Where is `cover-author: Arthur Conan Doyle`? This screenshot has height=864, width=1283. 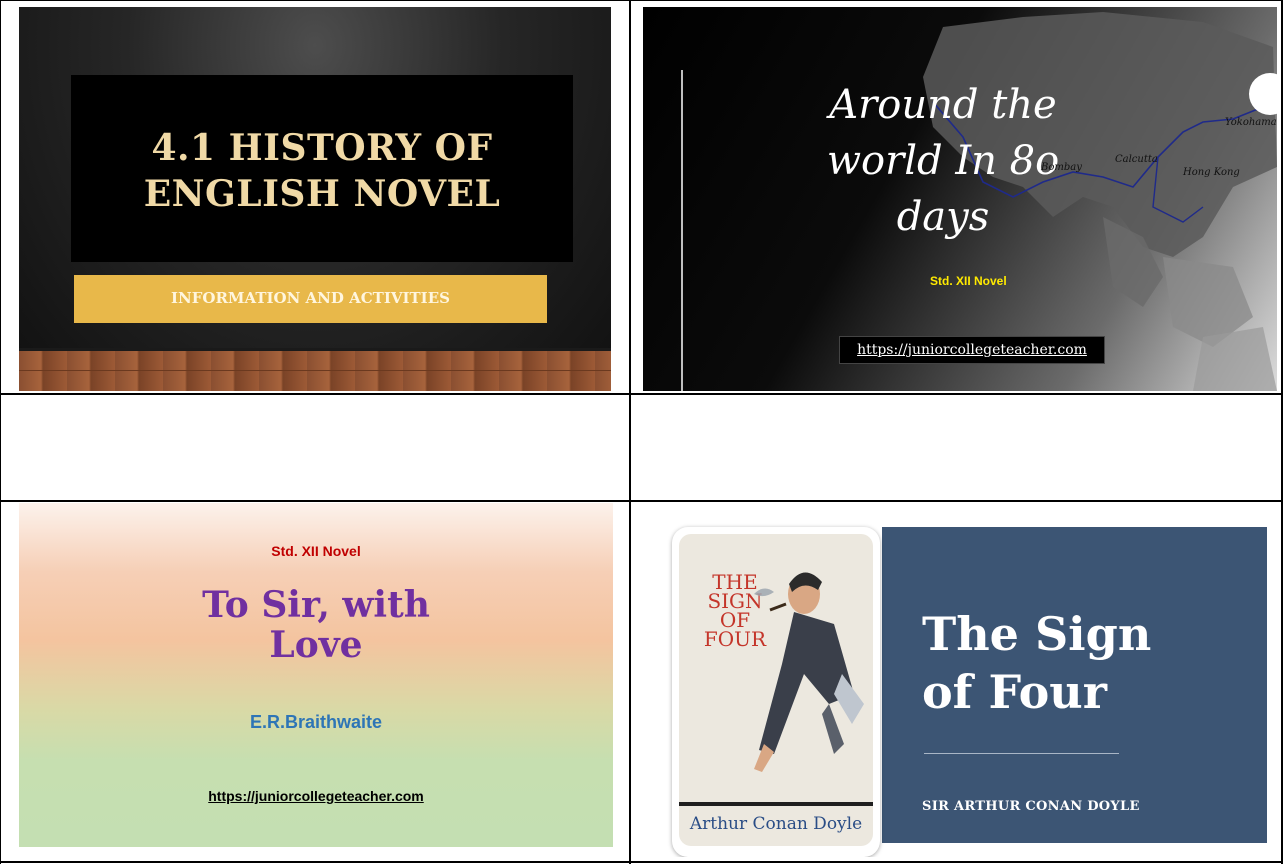
cover-author: Arthur Conan Doyle is located at coordinates (776, 824).